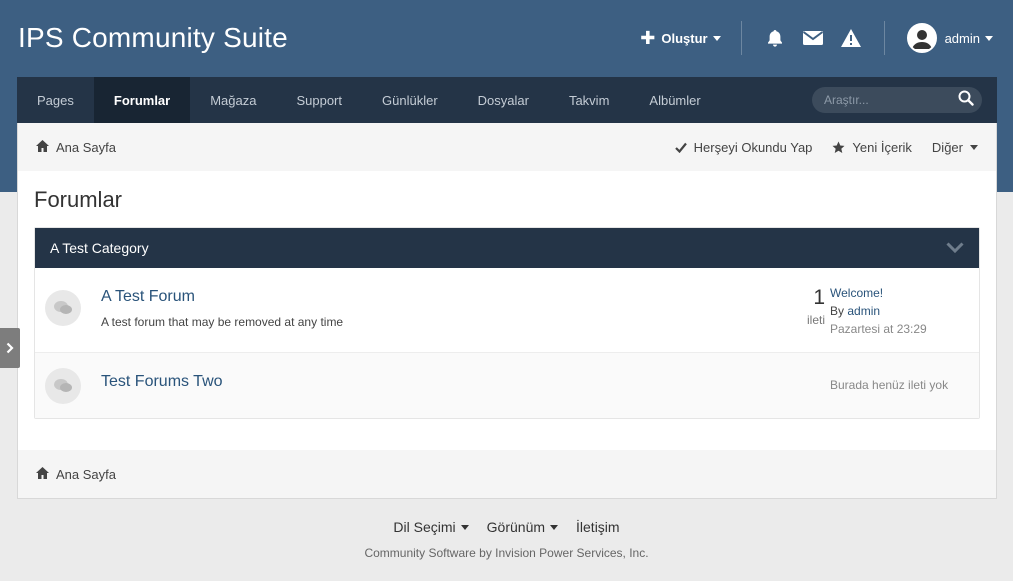  I want to click on create-label: Oluştur, so click(684, 38).